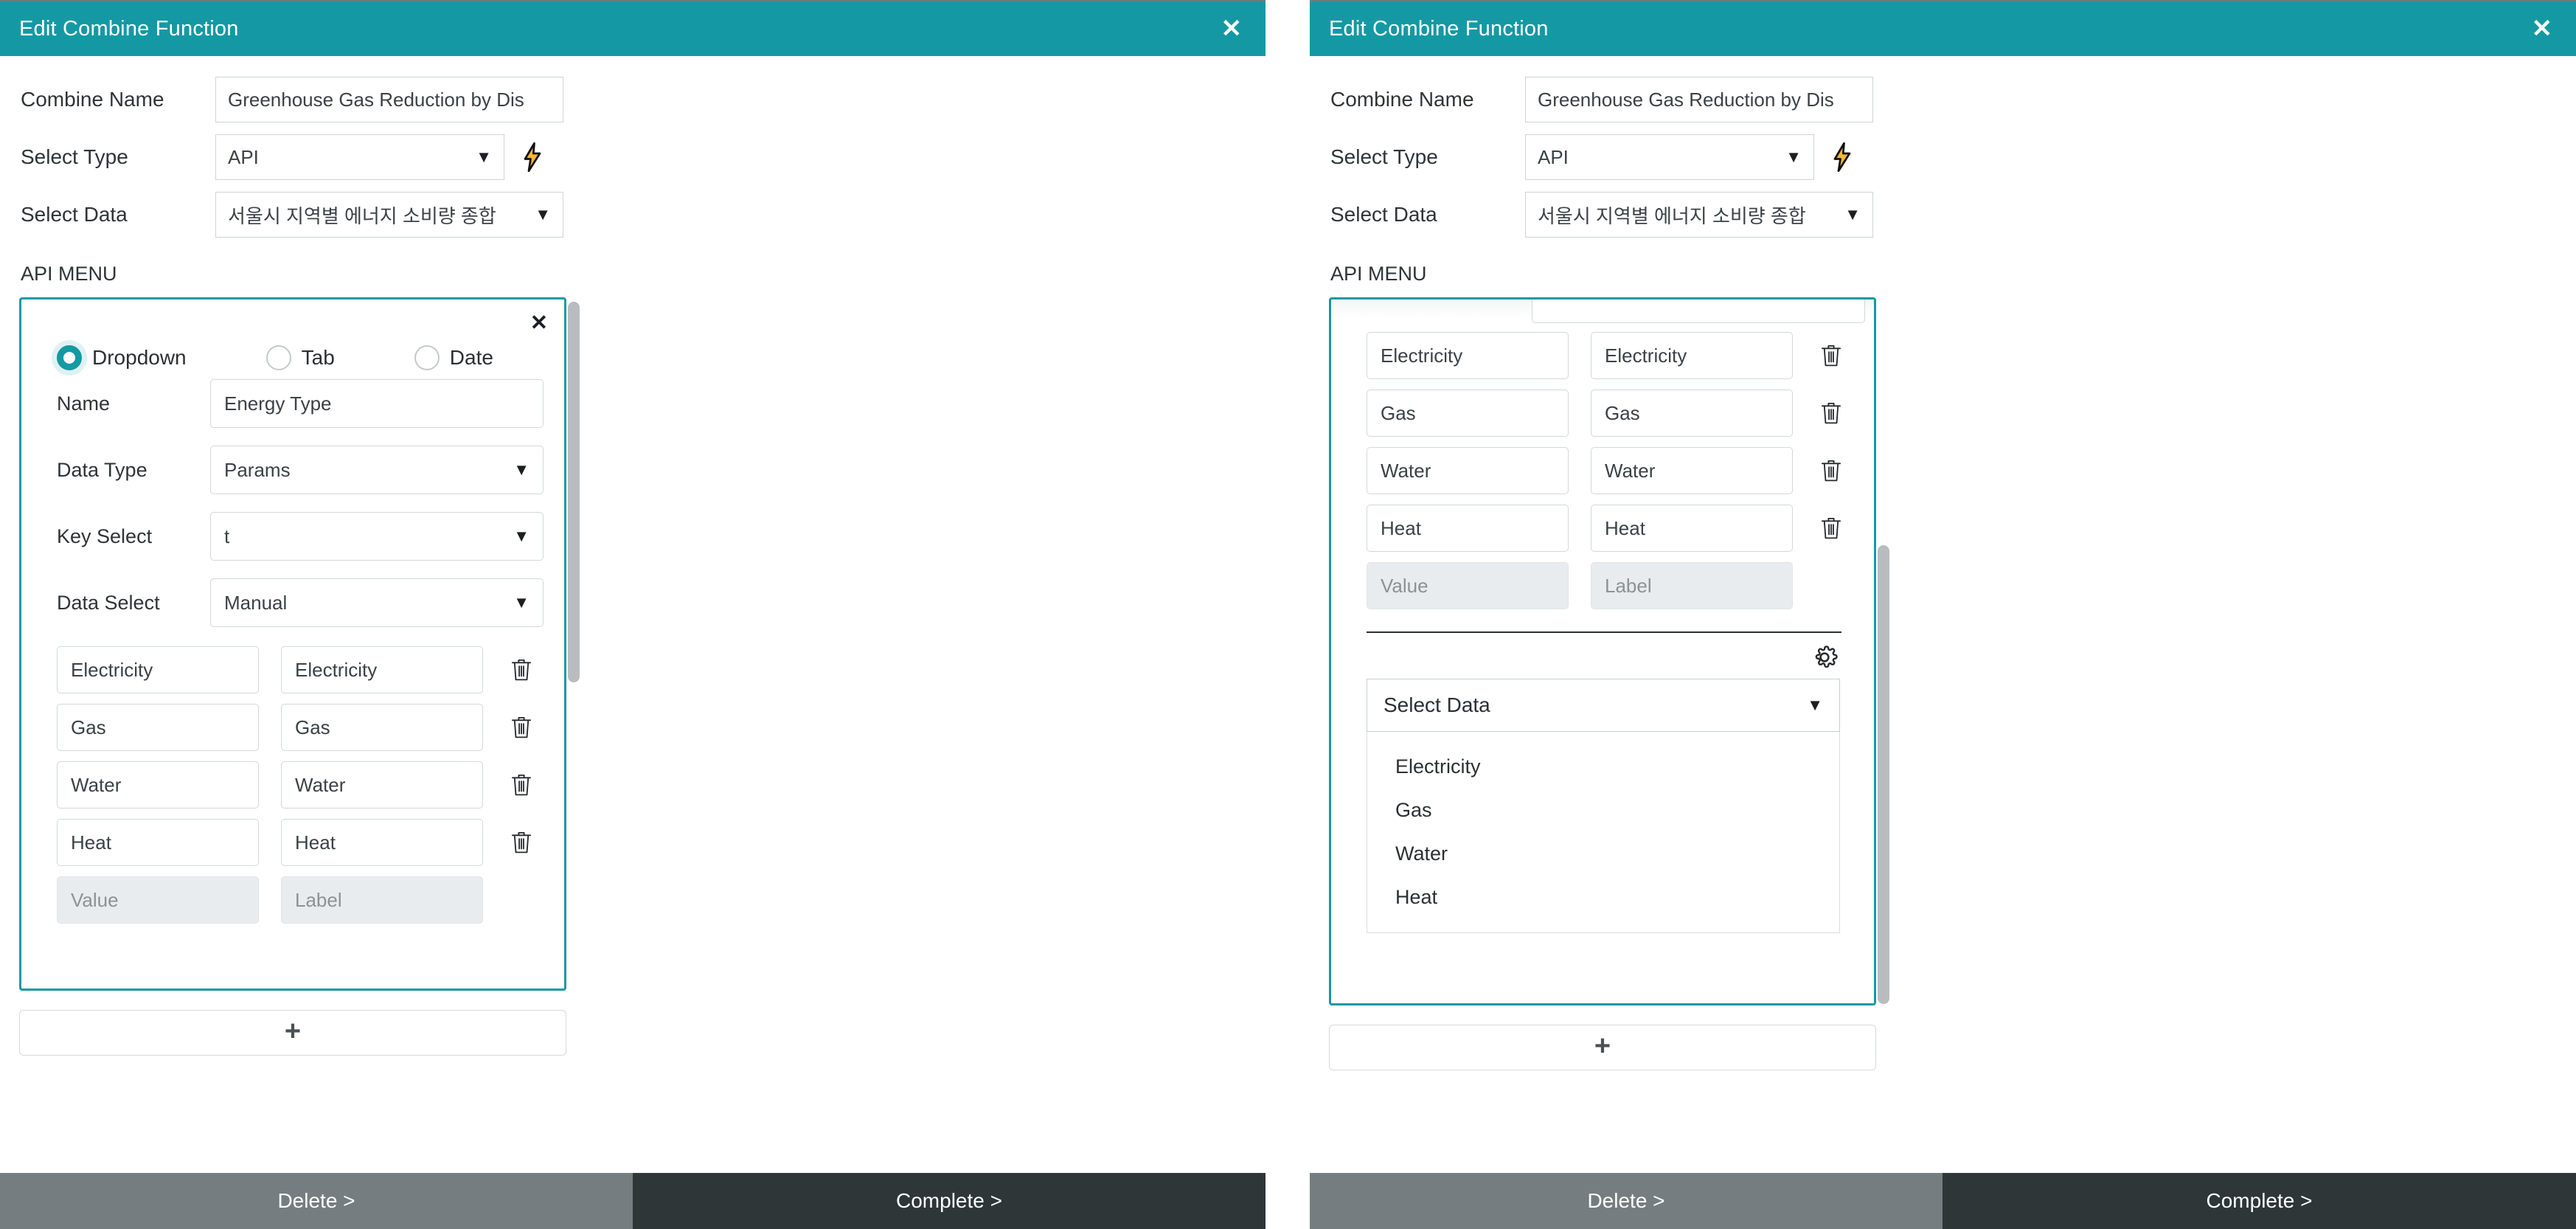 Image resolution: width=2576 pixels, height=1229 pixels. What do you see at coordinates (74, 156) in the screenshot?
I see `select-type-label: Select Type` at bounding box center [74, 156].